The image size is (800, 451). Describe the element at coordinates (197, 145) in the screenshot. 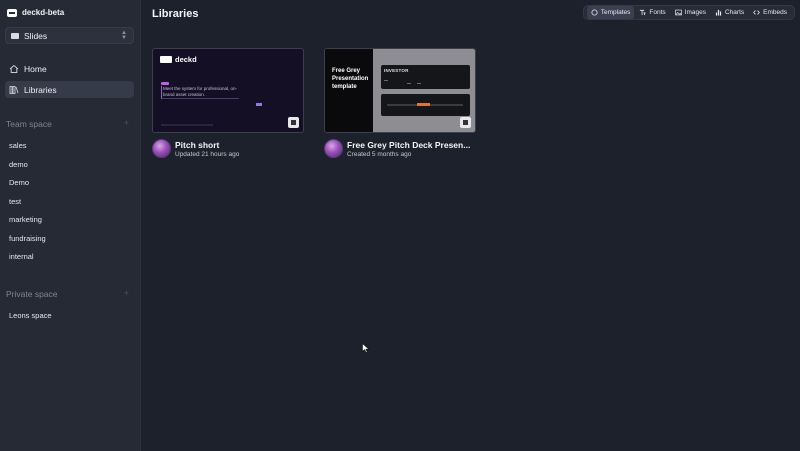

I see `card-title: Pitch short` at that location.